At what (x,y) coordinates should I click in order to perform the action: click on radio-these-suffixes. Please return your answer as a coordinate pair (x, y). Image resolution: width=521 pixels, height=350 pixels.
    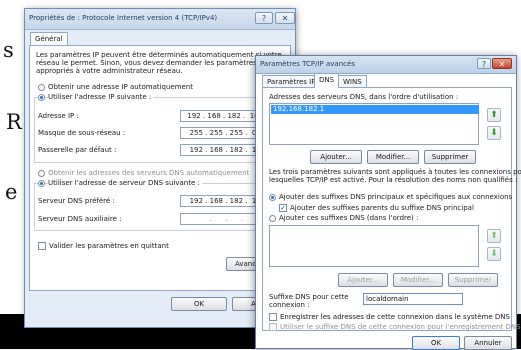
    Looking at the image, I should click on (272, 218).